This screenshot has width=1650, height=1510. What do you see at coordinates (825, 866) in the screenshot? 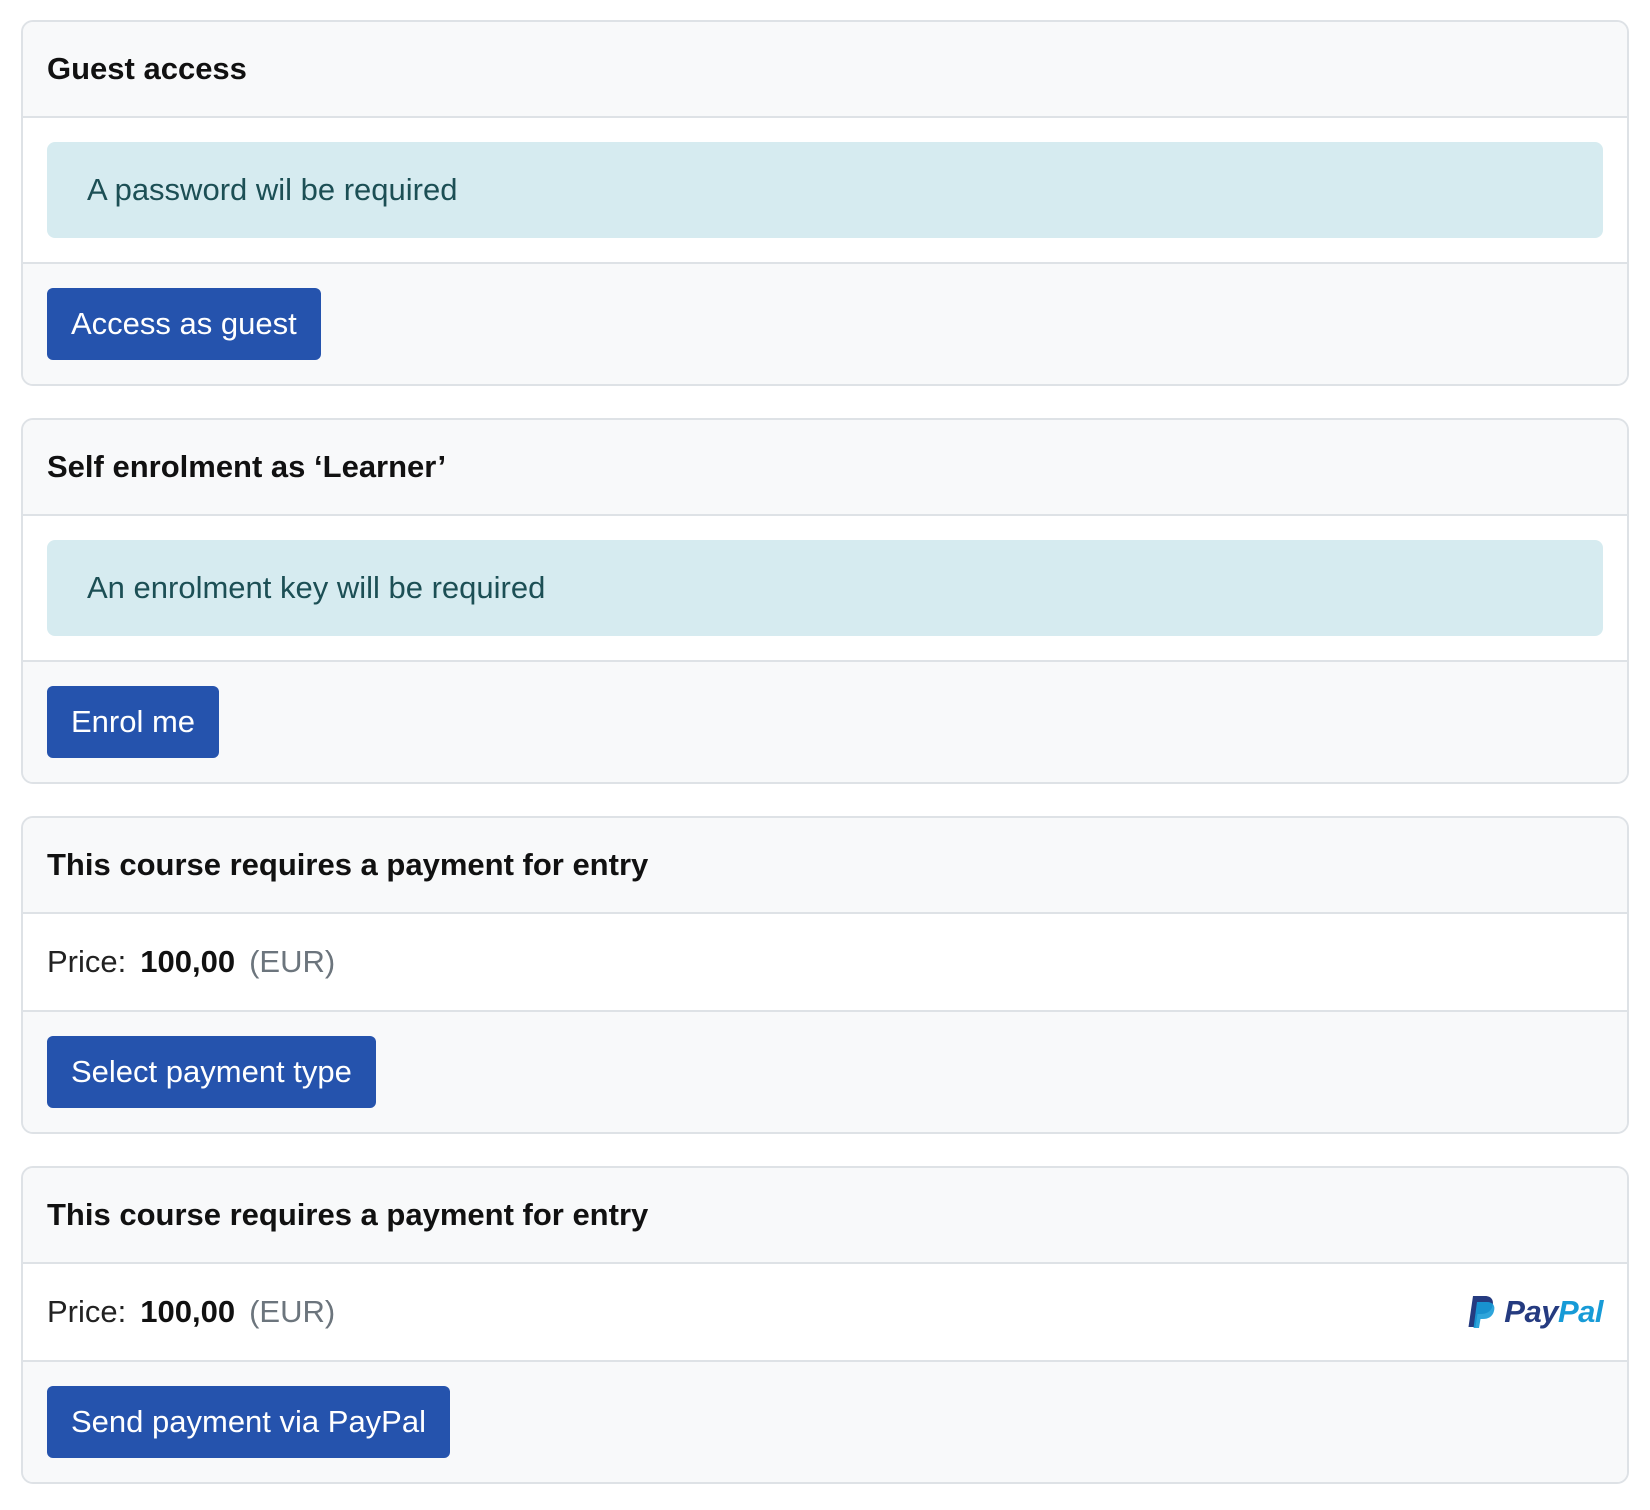
I see `payment-title: This course requires a payment for entry` at bounding box center [825, 866].